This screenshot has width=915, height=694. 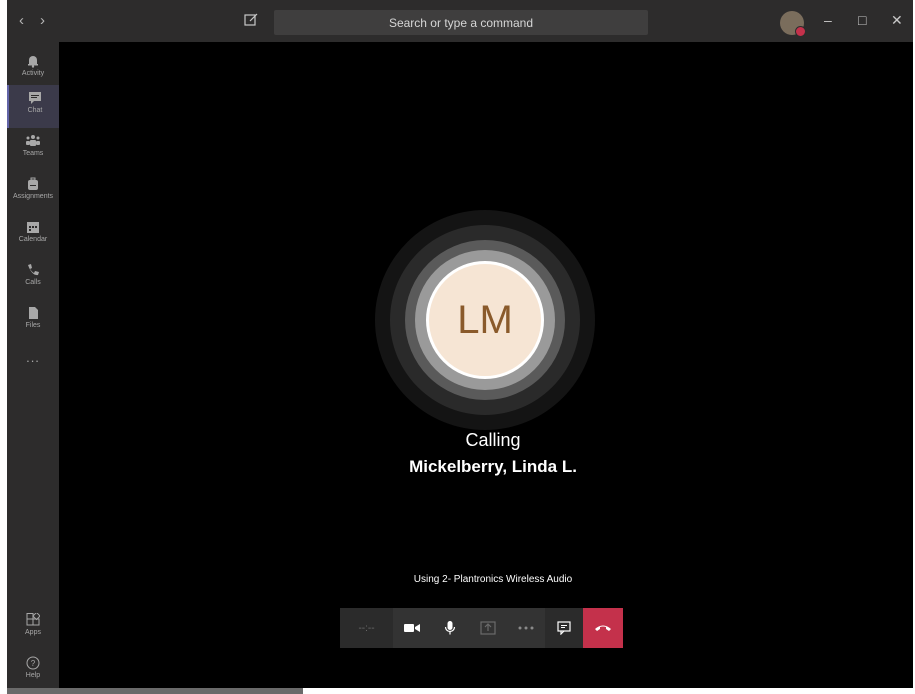 I want to click on presence-badge, so click(x=800, y=31).